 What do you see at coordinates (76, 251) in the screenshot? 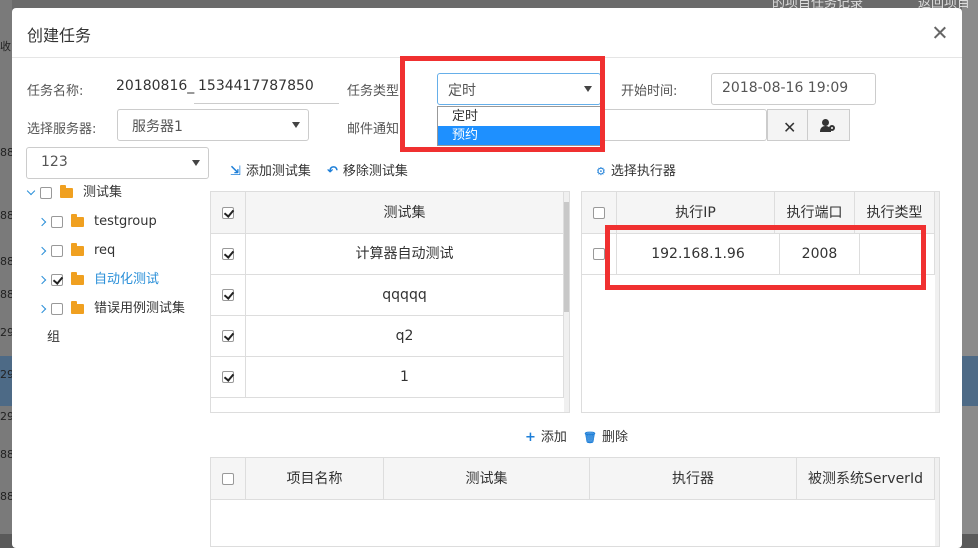
I see `tree-node-req: req` at bounding box center [76, 251].